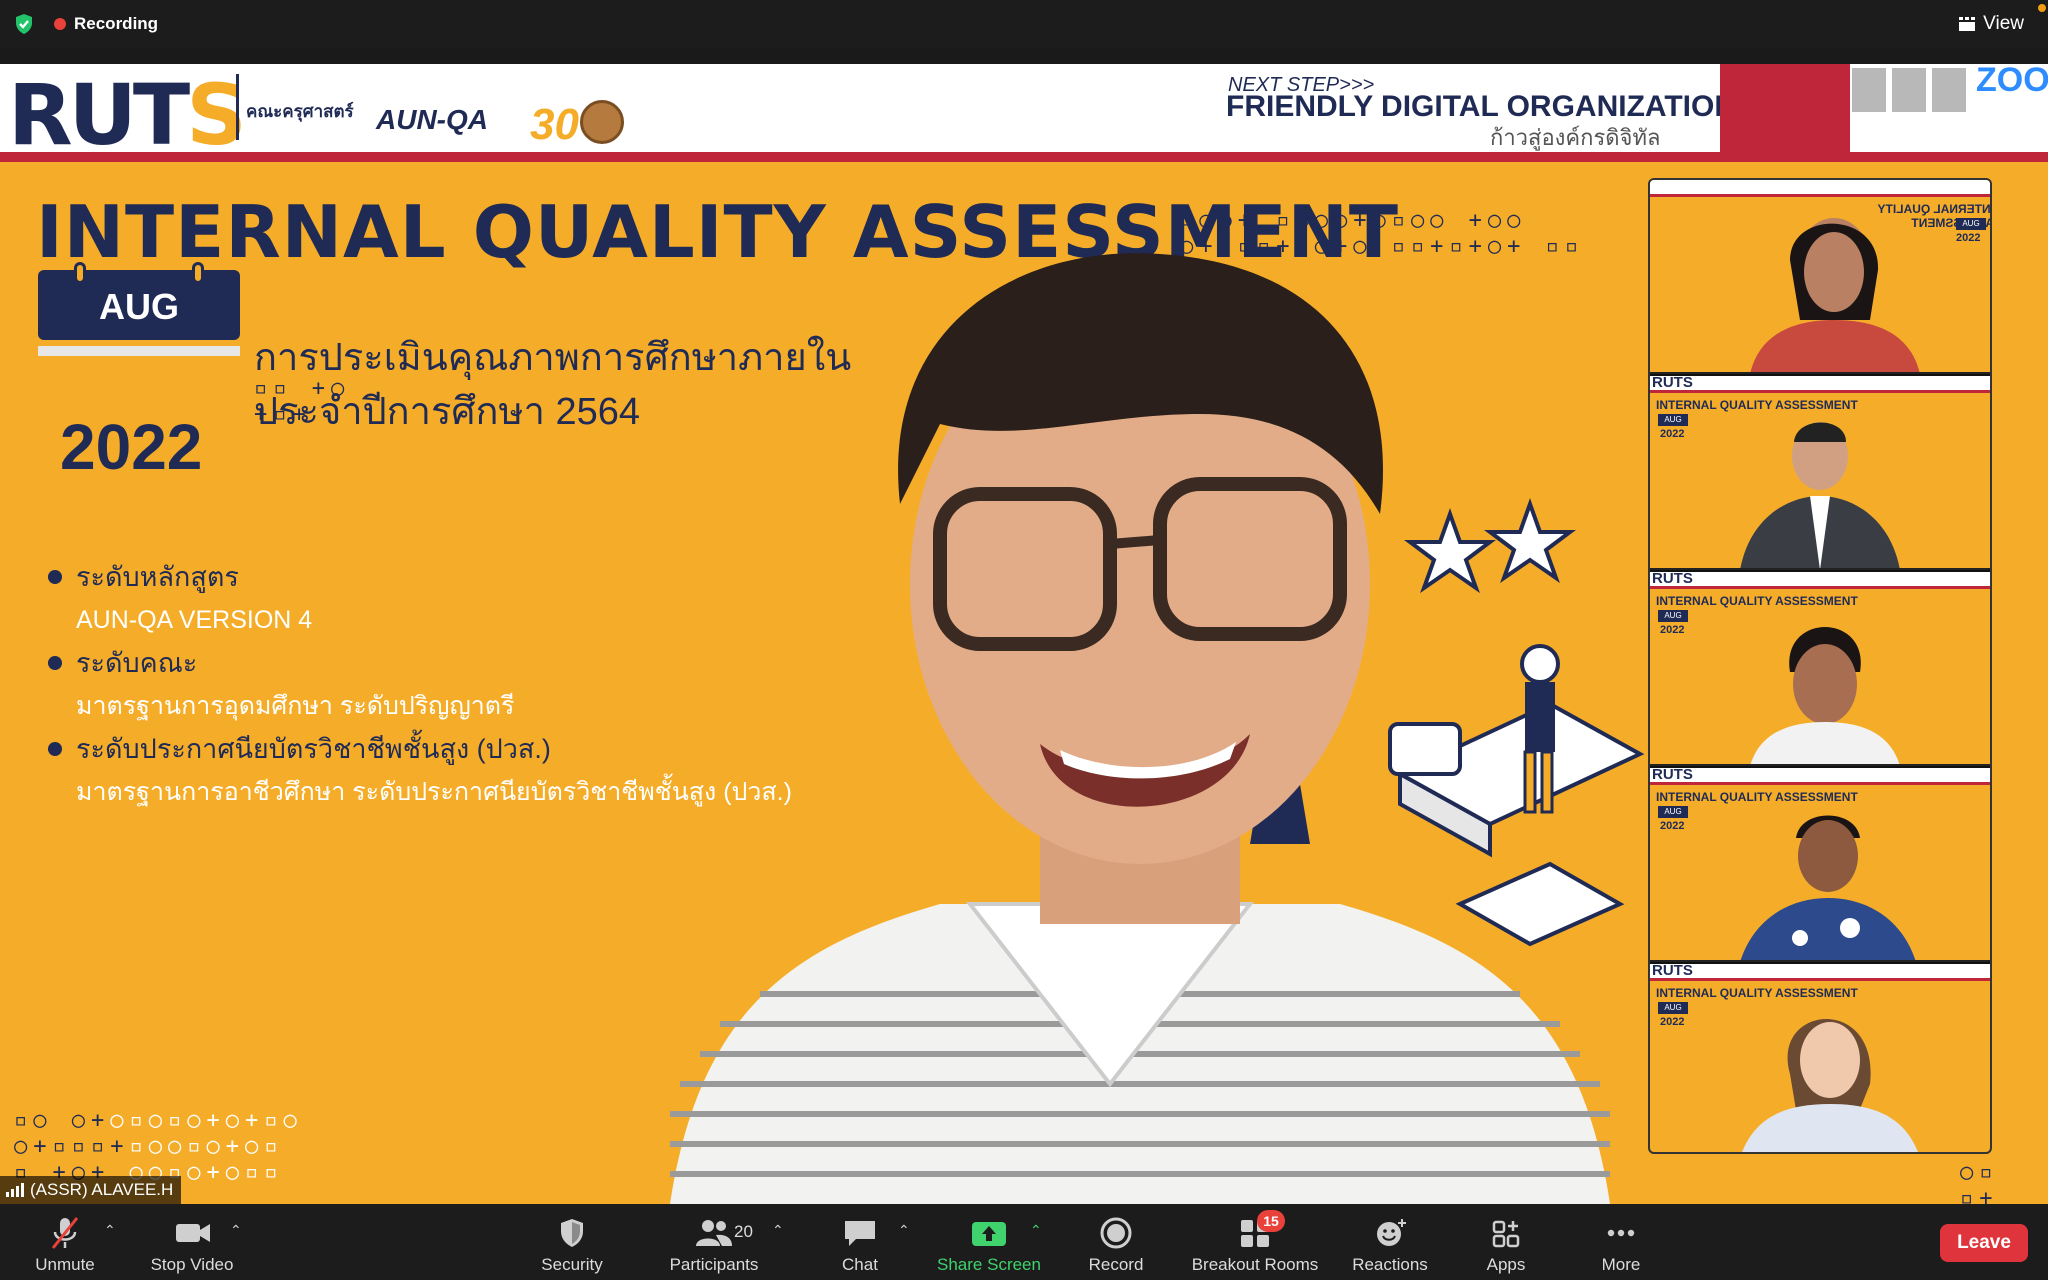  I want to click on security-button: Security, so click(572, 1243).